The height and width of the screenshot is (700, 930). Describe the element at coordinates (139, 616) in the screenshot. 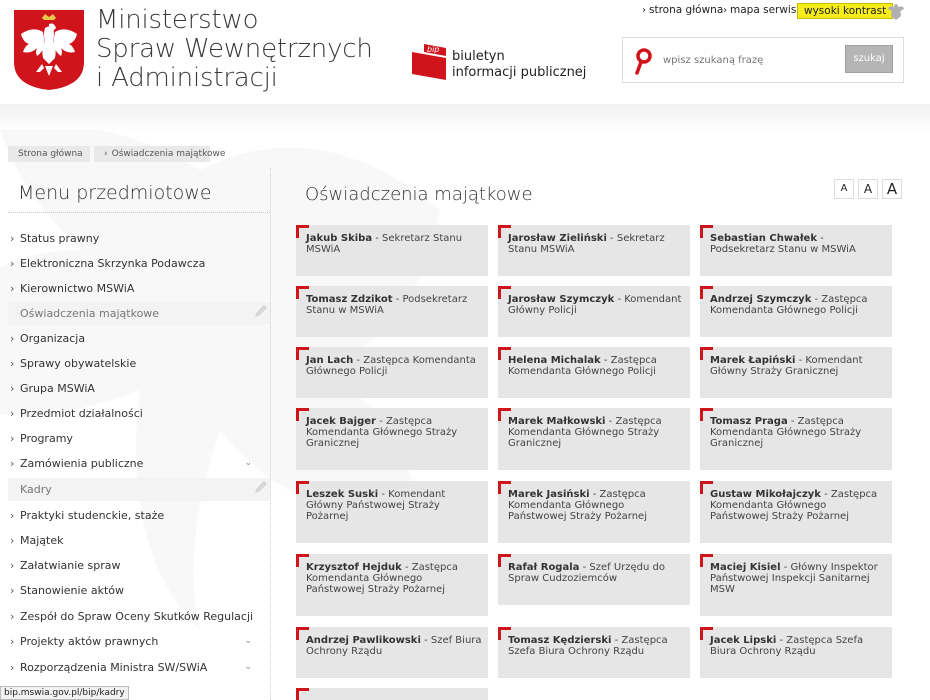

I see `sidebar-item-zespol: › Zespół do Spraw Oceny Skutków Regulacji` at that location.